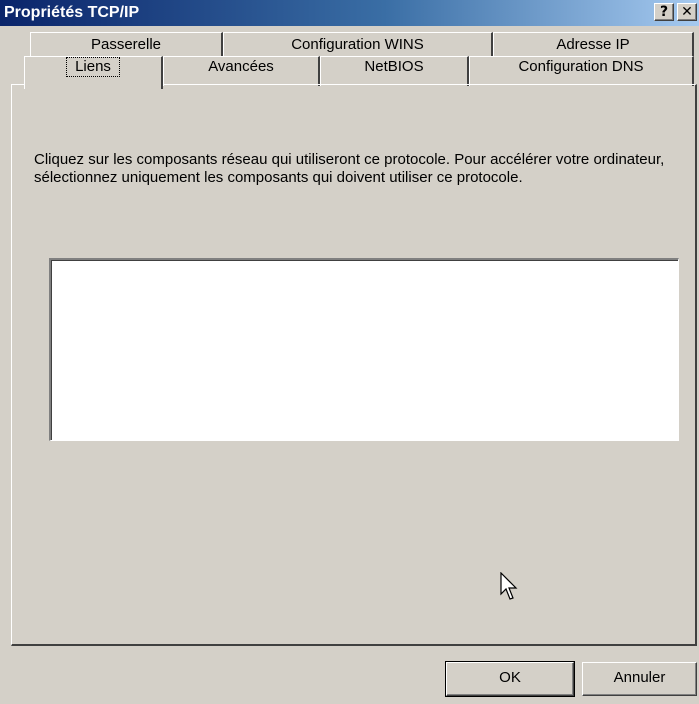 The image size is (699, 704). I want to click on cancel-button: Annuler, so click(639, 679).